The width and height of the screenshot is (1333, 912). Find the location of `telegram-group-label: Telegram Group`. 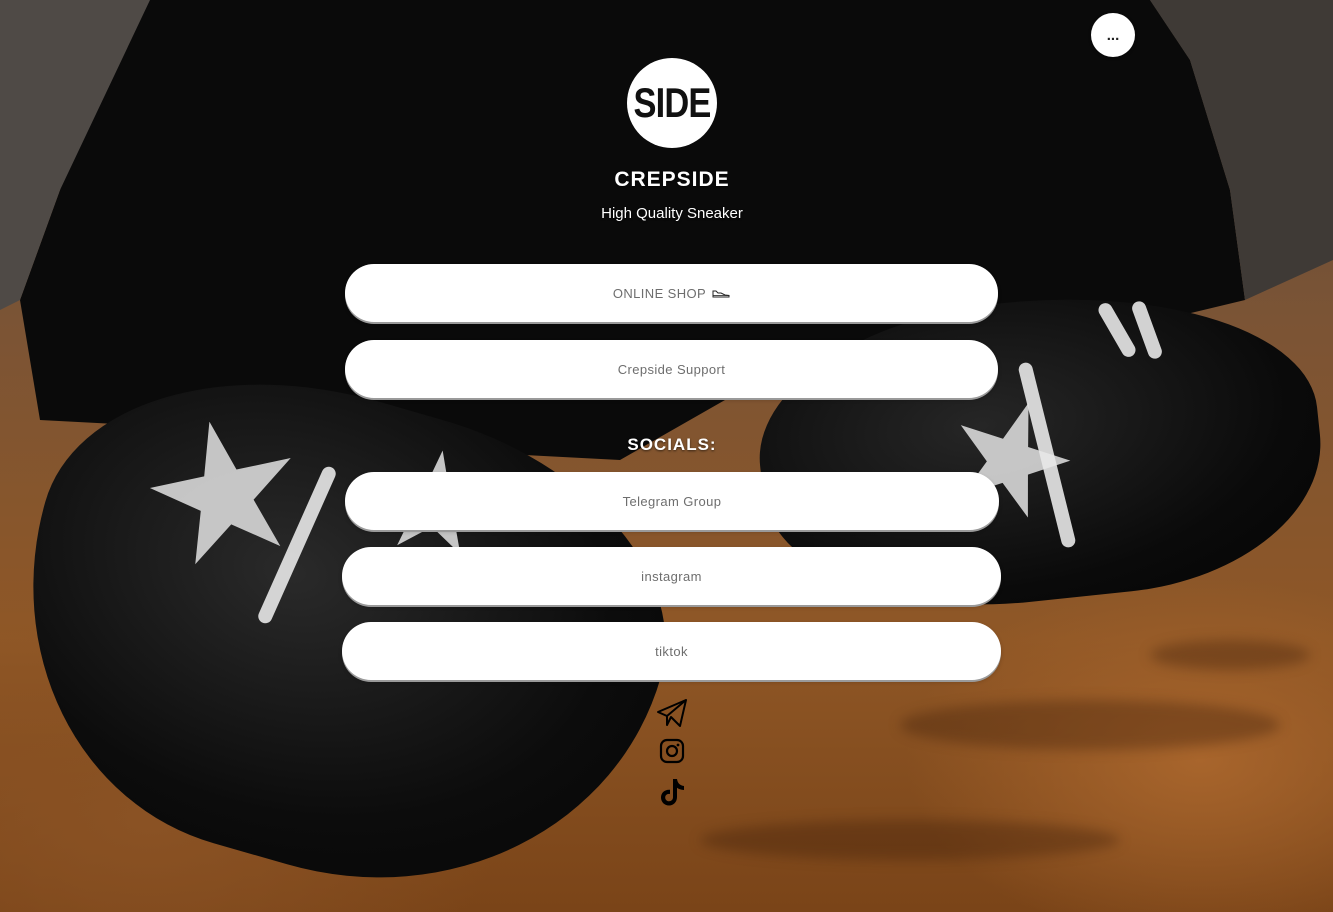

telegram-group-label: Telegram Group is located at coordinates (672, 501).